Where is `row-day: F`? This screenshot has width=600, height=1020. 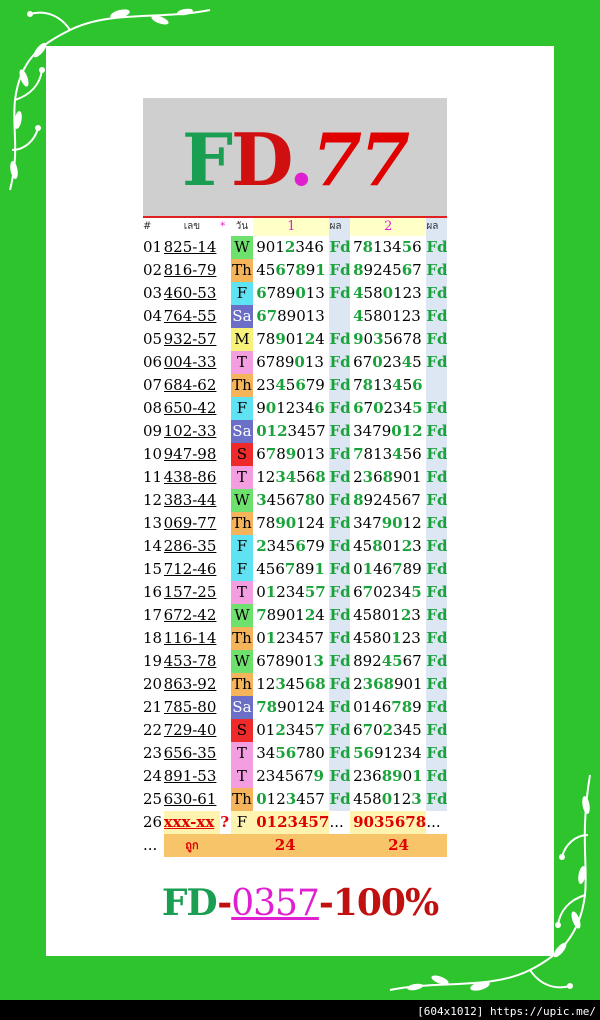 row-day: F is located at coordinates (242, 569).